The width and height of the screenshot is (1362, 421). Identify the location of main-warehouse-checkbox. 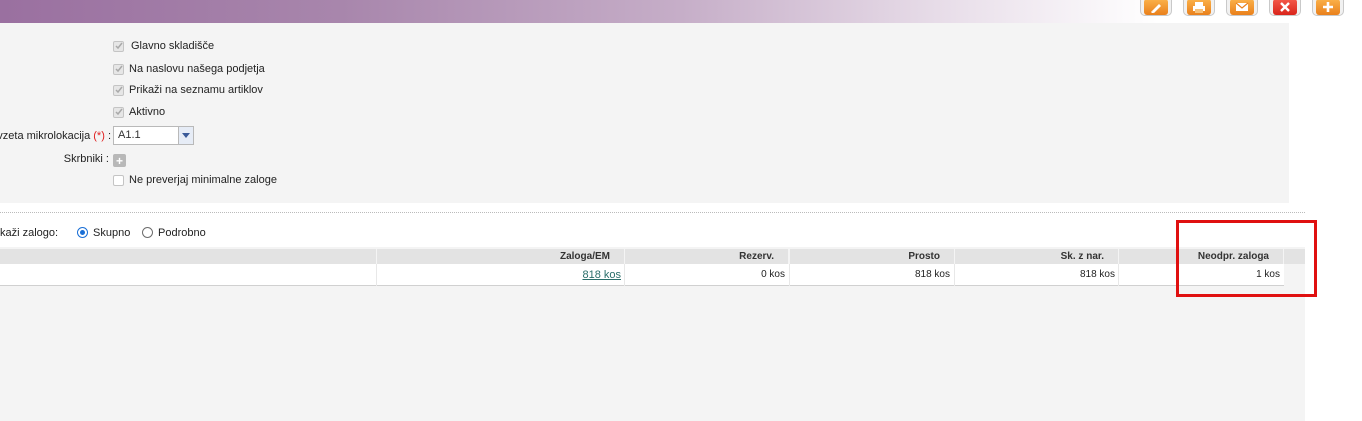
(118, 46).